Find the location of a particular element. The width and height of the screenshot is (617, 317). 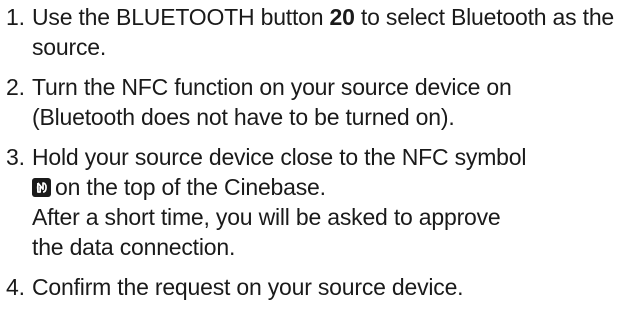

nfc-icon is located at coordinates (41, 187).